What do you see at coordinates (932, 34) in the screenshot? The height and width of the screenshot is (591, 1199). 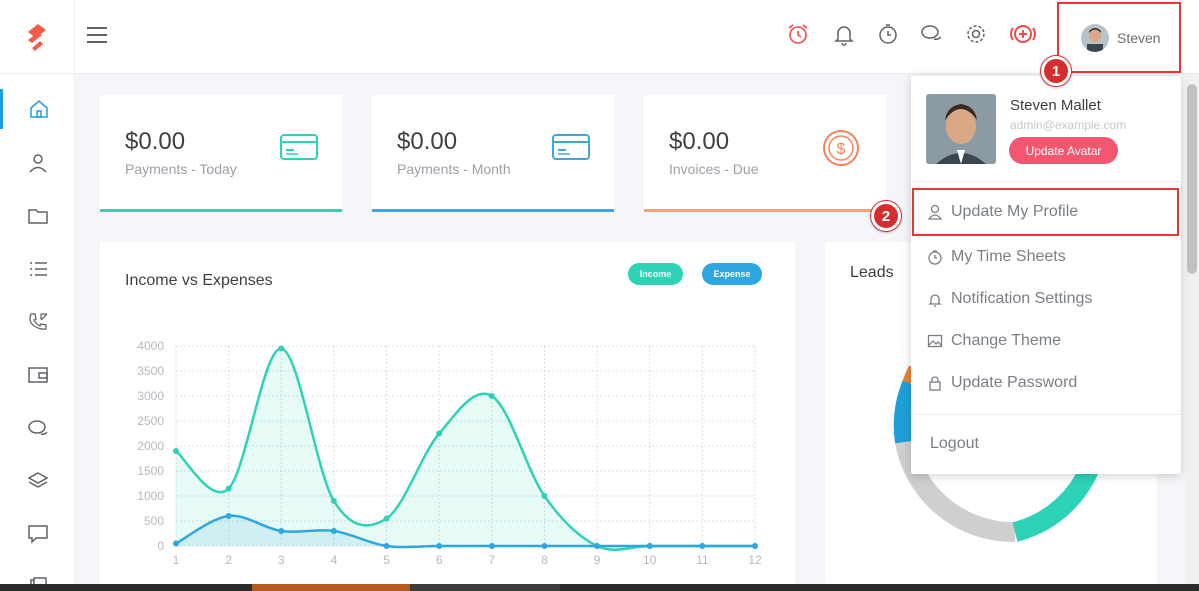 I see `messages-button` at bounding box center [932, 34].